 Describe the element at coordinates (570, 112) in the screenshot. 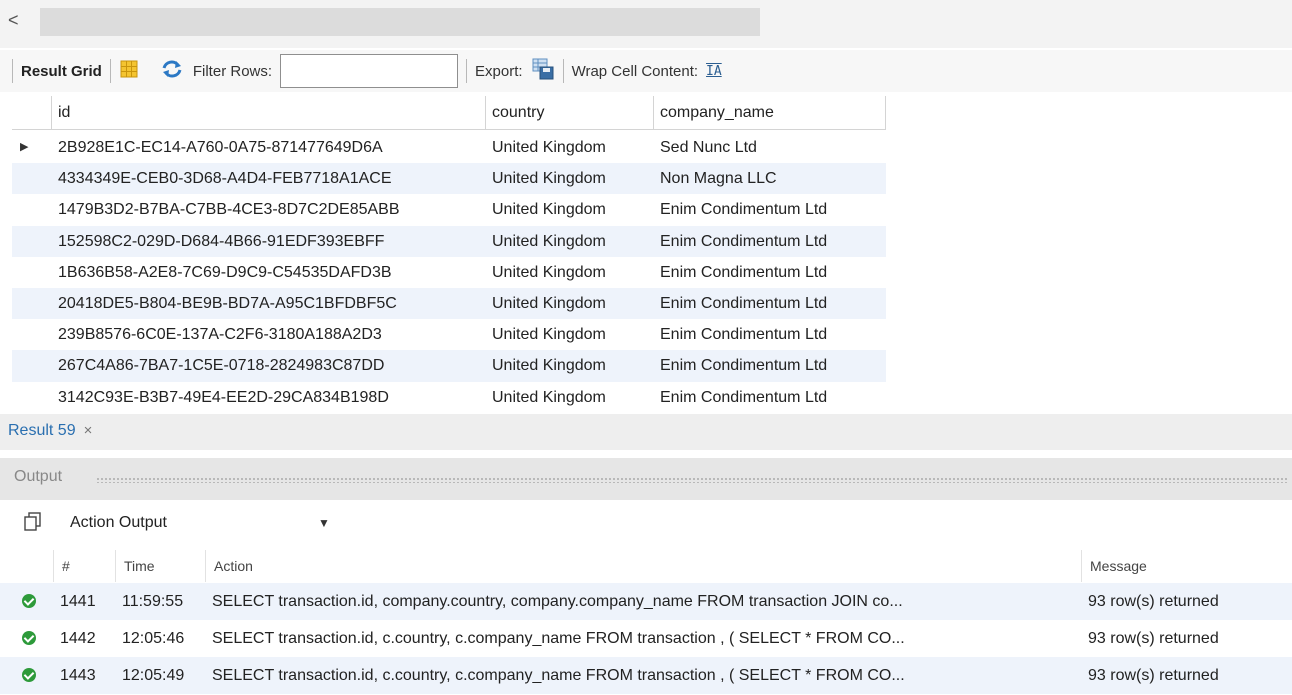

I see `column-header-country: country` at that location.